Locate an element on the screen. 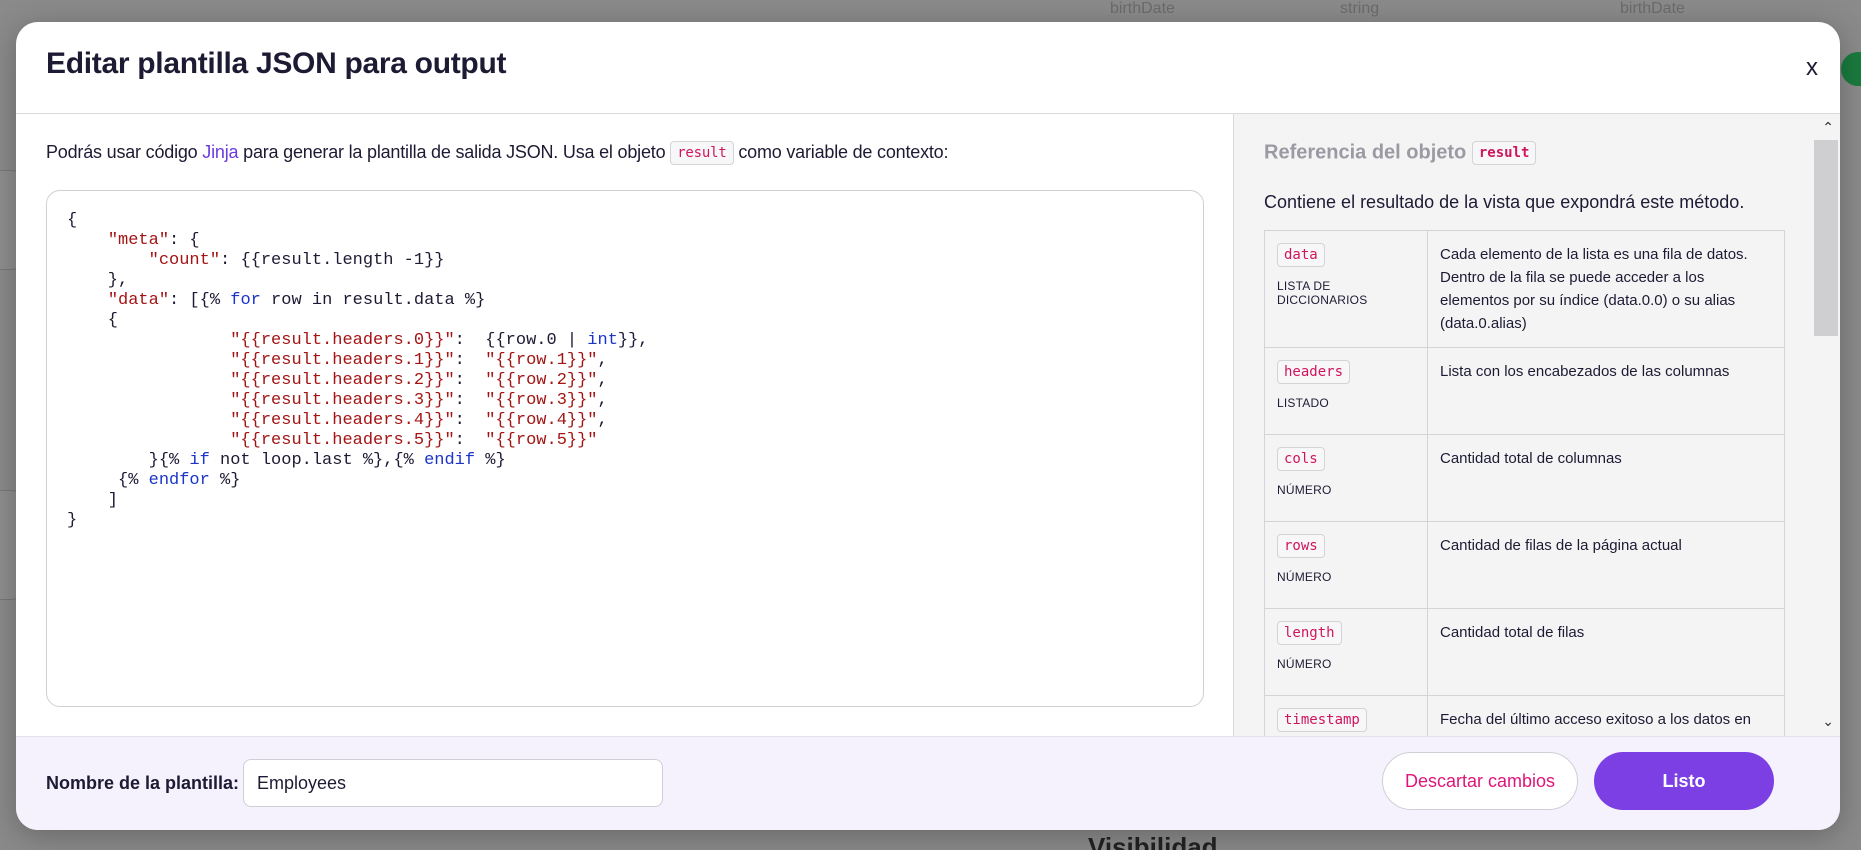 This screenshot has width=1861, height=850. code-string: "count" is located at coordinates (184, 260).